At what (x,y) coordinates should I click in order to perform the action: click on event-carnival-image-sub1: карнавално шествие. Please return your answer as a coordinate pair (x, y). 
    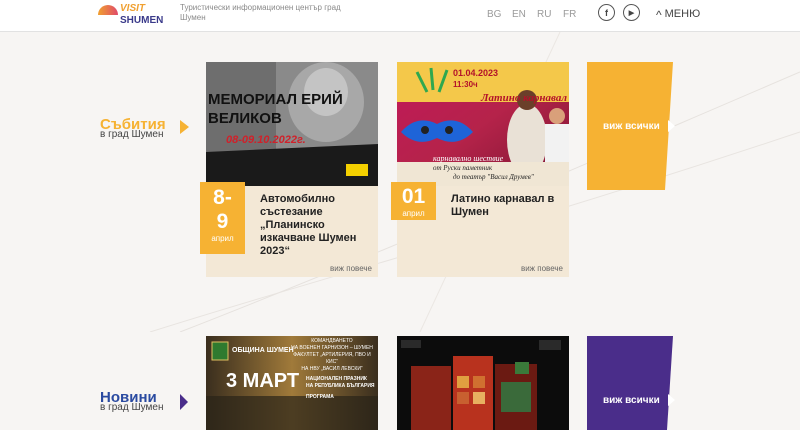
    Looking at the image, I should click on (468, 158).